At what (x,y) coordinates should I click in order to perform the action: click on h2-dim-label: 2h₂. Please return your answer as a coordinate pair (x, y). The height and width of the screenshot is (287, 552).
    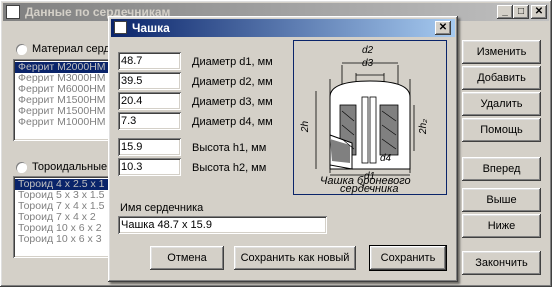
    Looking at the image, I should click on (423, 126).